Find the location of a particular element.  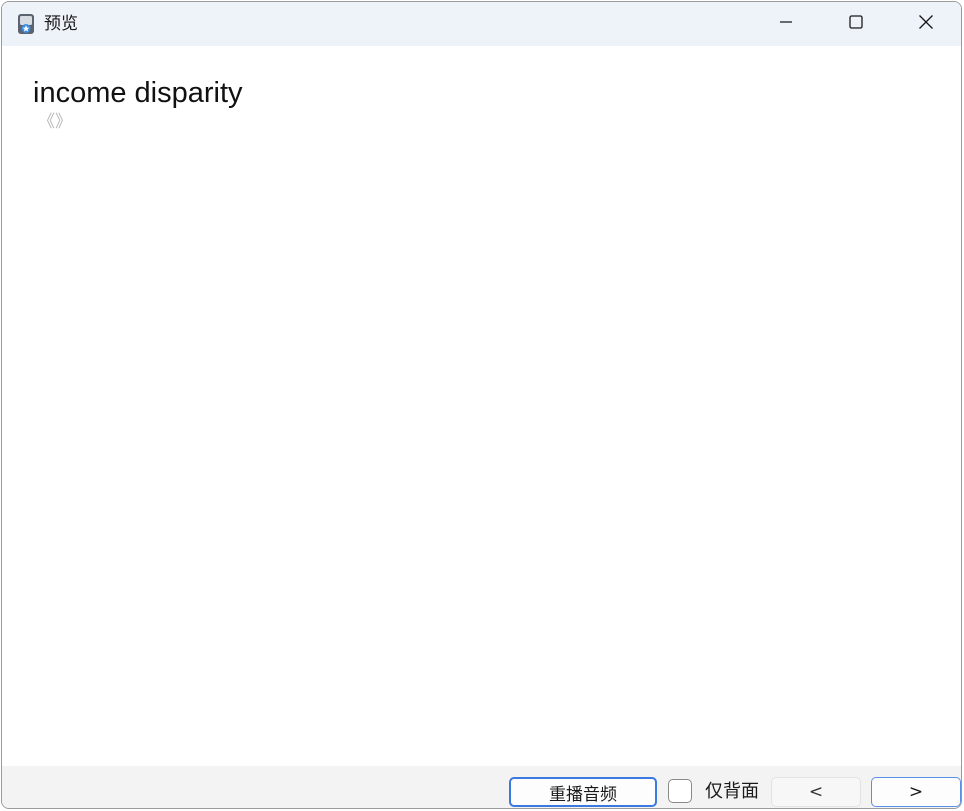

title-bar: 预览 is located at coordinates (481, 24).